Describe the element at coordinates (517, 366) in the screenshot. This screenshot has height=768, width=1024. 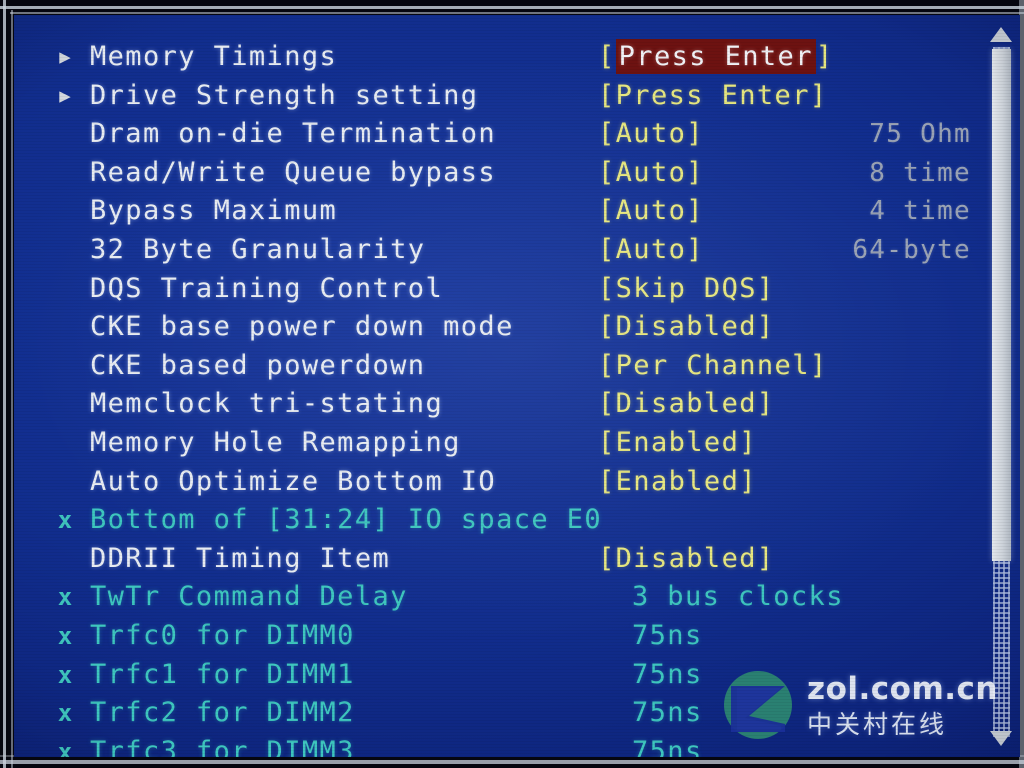
I see `menu-row: CKE based powerdown [Per Channel]` at that location.